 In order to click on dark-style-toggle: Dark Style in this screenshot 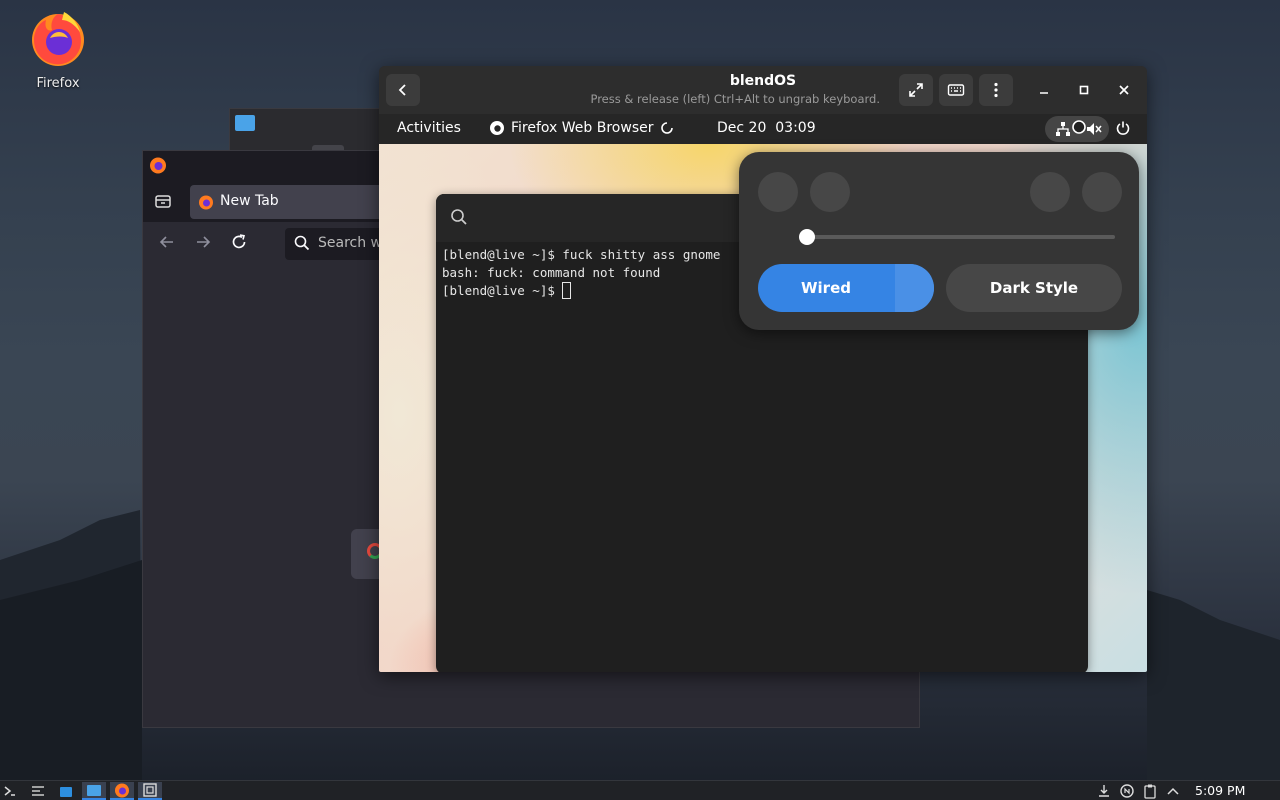, I will do `click(1034, 288)`.